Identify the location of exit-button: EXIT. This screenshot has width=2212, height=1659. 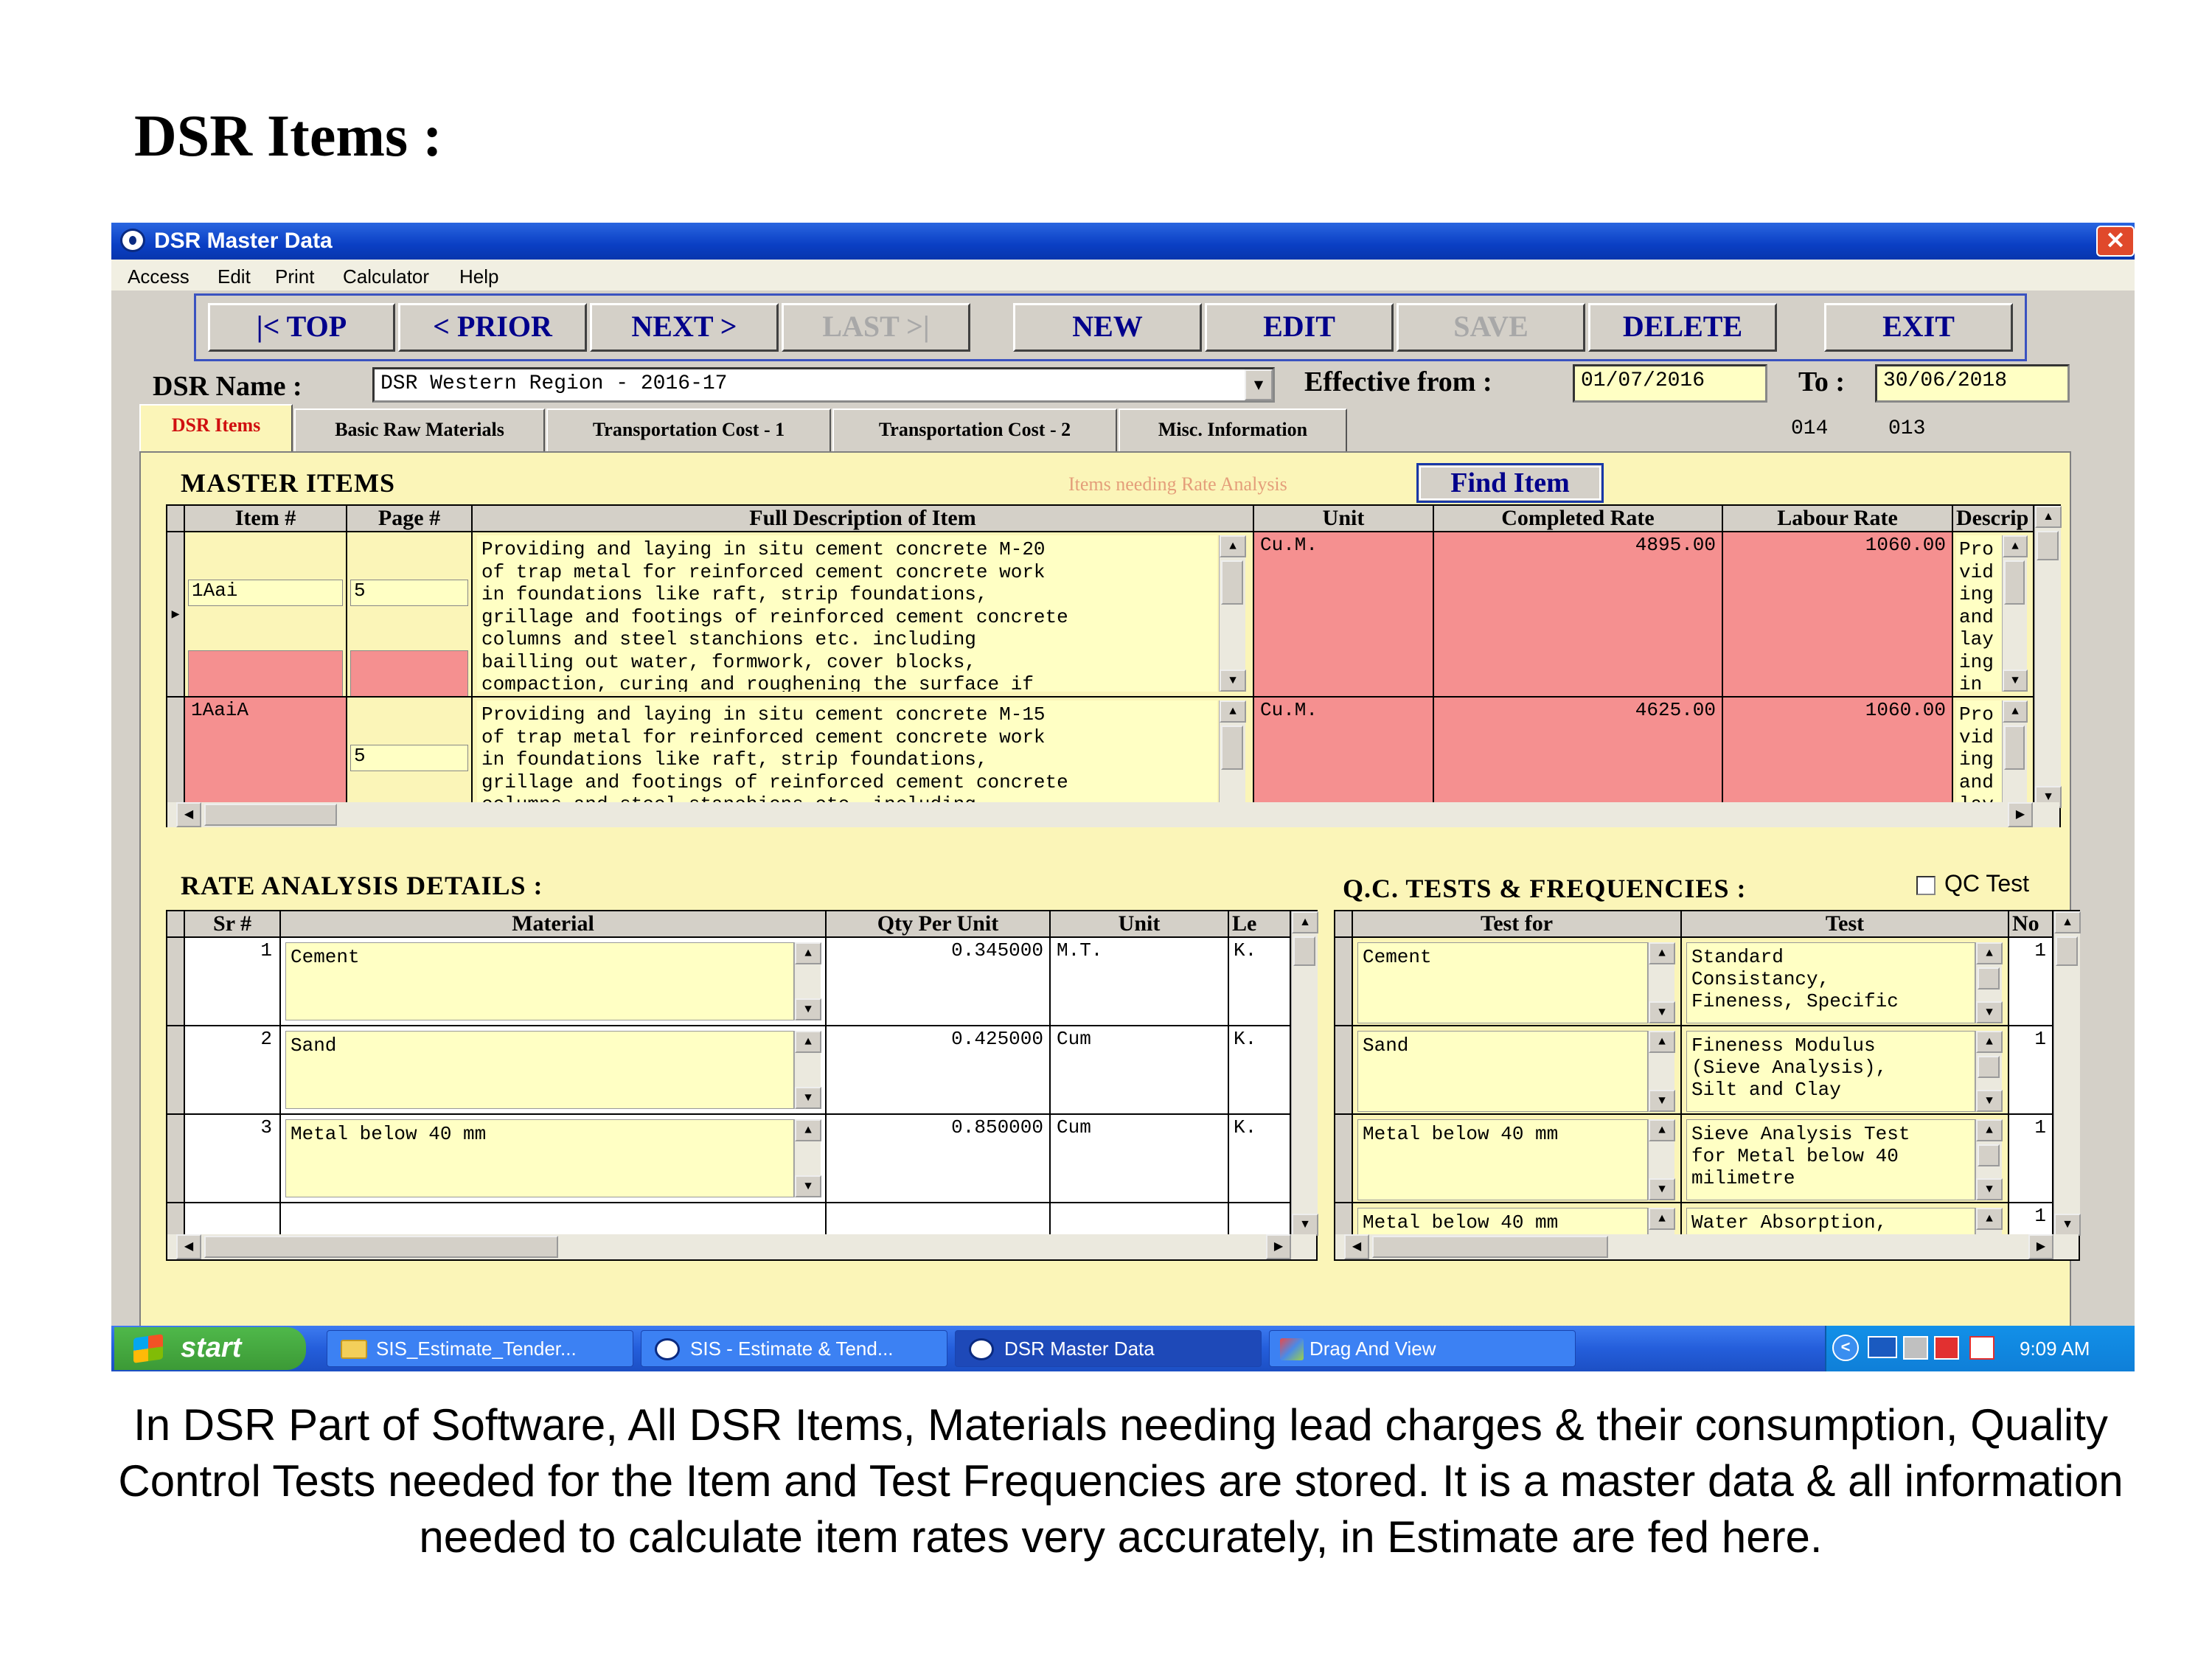
(1918, 327).